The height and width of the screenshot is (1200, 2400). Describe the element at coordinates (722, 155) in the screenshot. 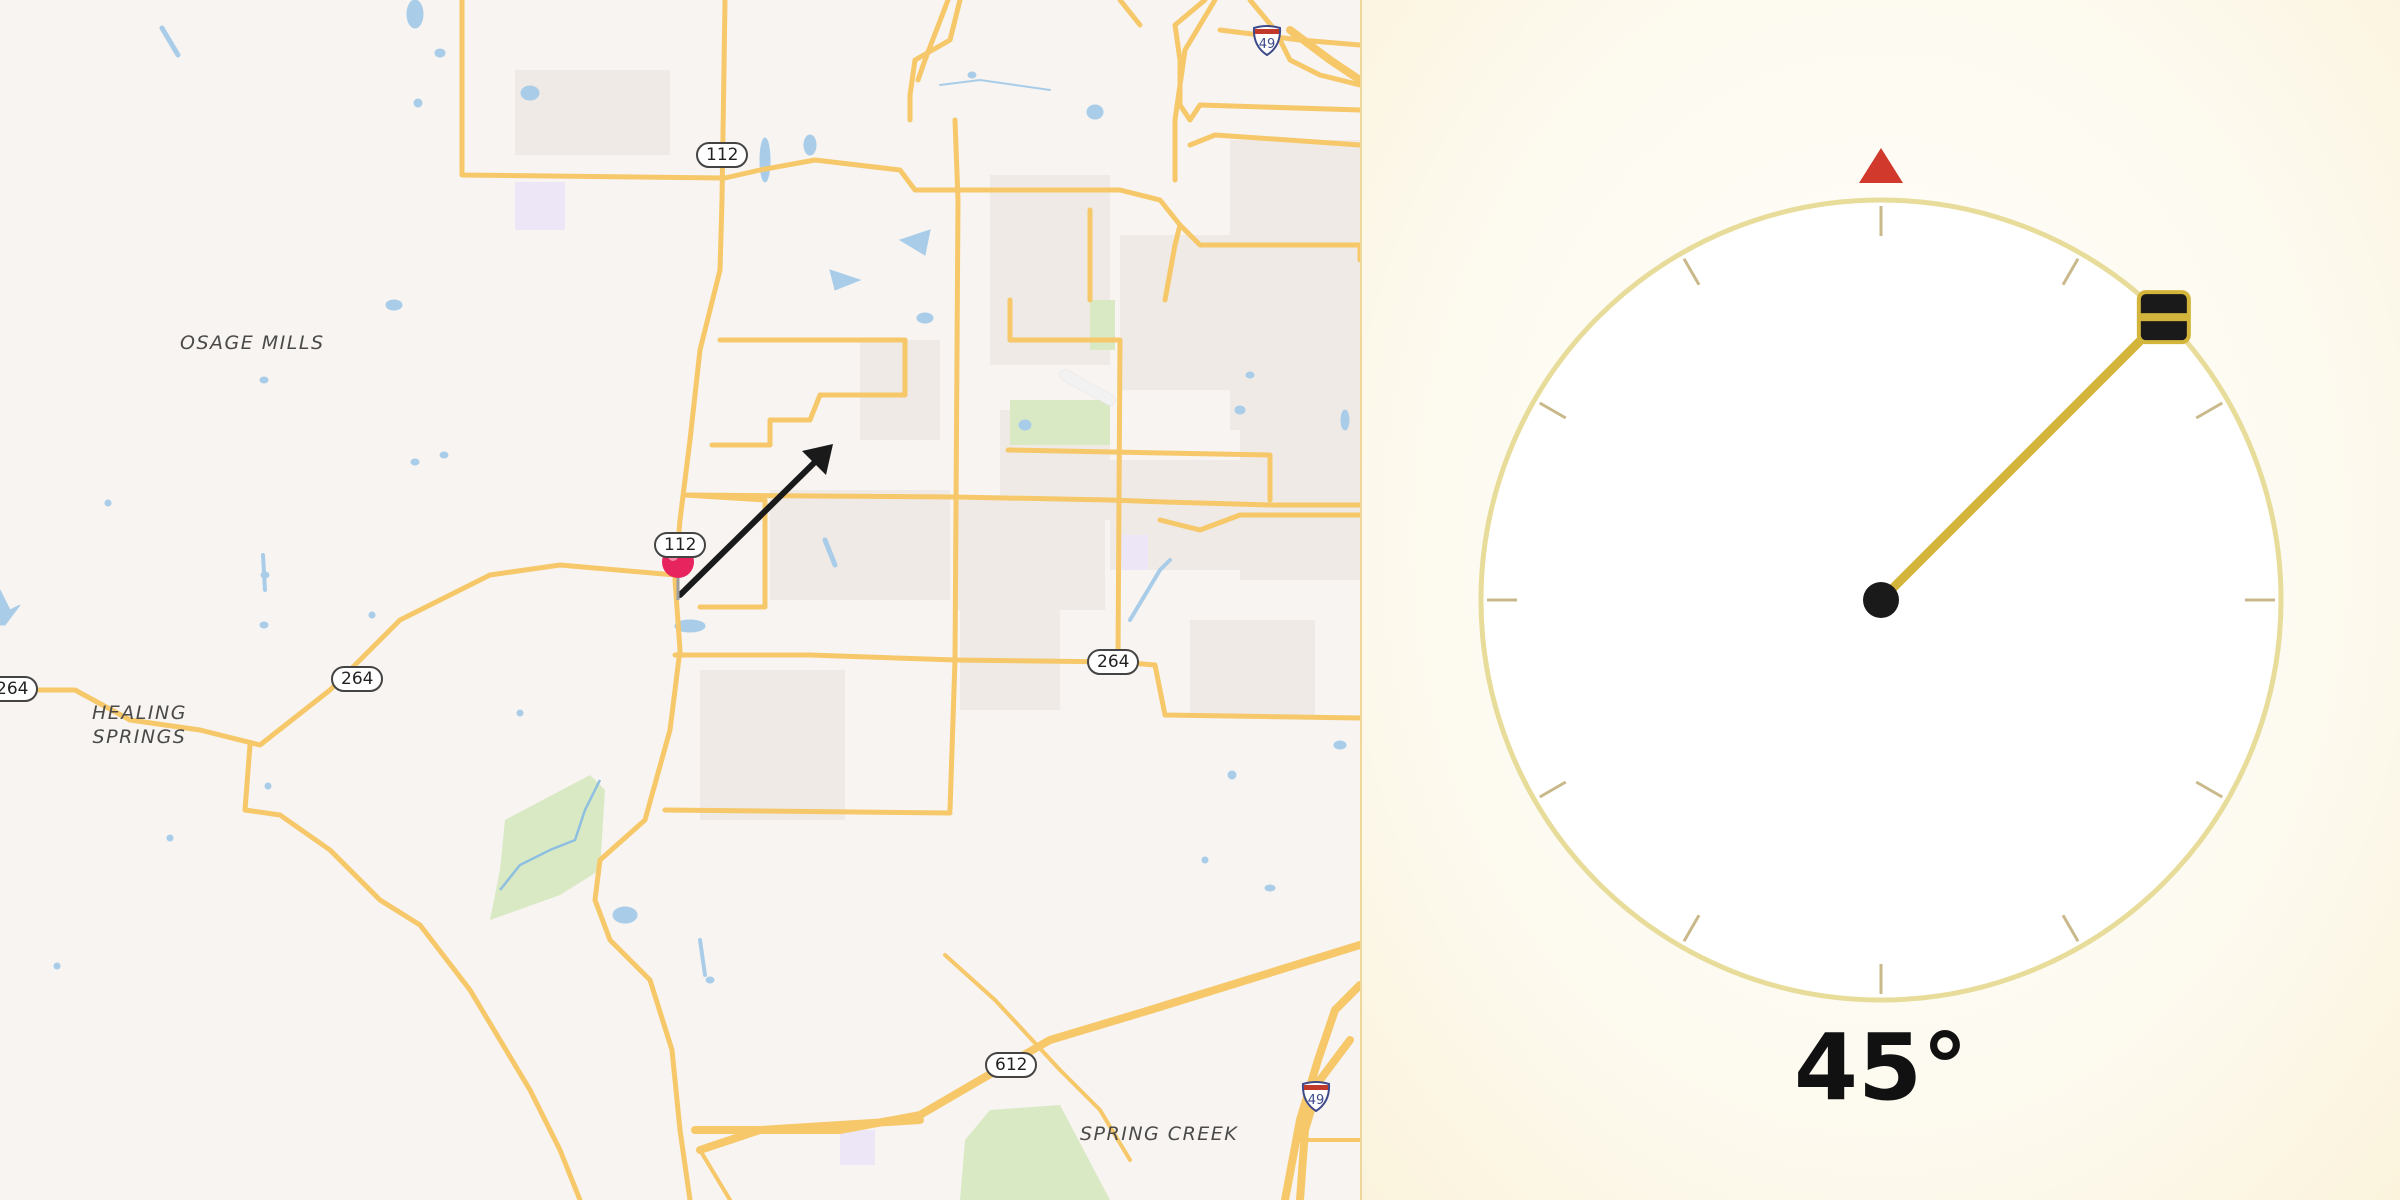

I see `route-shield-112-north: 112` at that location.